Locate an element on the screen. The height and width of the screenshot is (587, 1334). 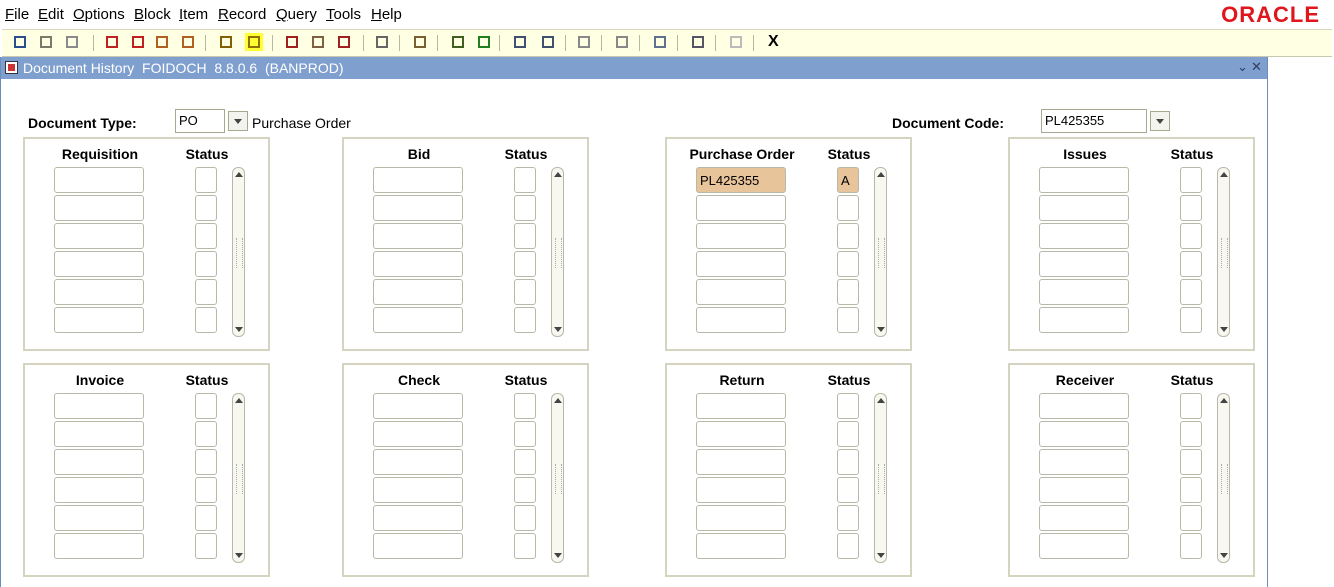
export-icon is located at coordinates (660, 42).